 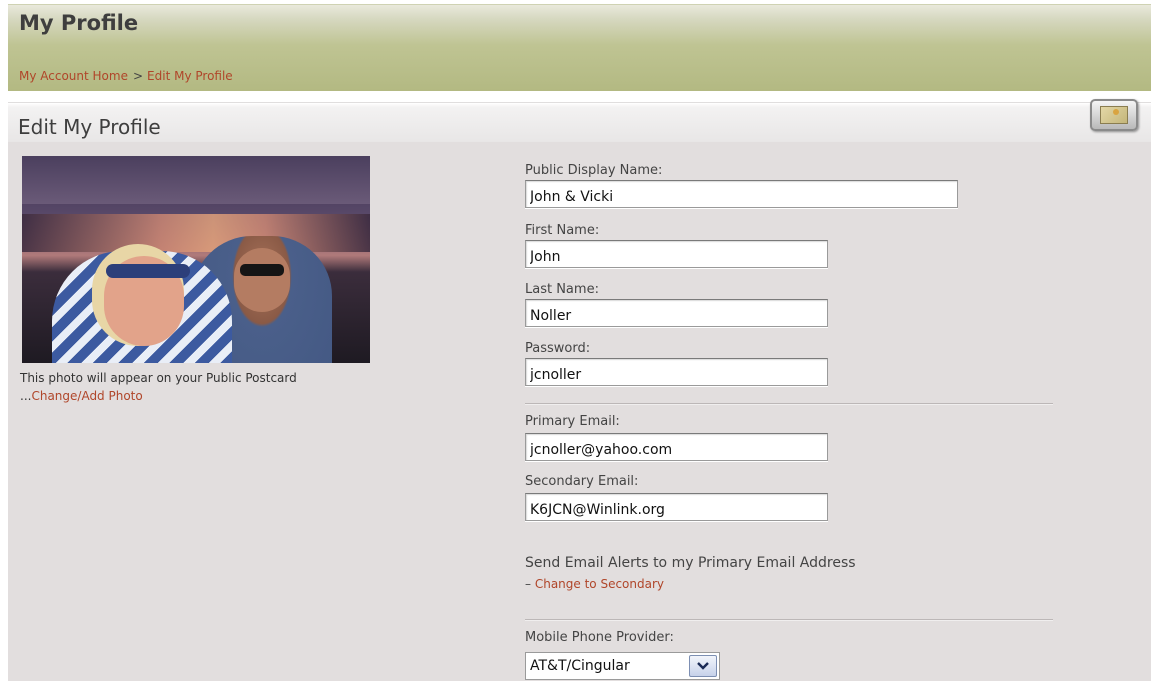 What do you see at coordinates (703, 666) in the screenshot?
I see `chevron-down-icon` at bounding box center [703, 666].